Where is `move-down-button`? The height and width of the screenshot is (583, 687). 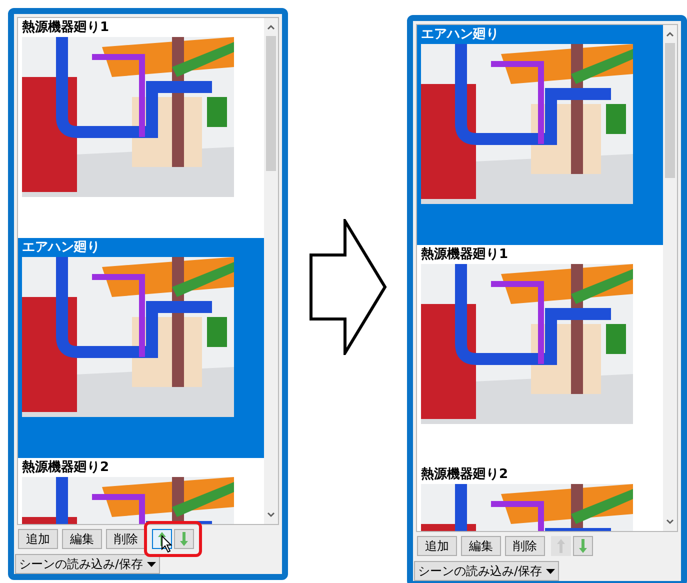 move-down-button is located at coordinates (583, 546).